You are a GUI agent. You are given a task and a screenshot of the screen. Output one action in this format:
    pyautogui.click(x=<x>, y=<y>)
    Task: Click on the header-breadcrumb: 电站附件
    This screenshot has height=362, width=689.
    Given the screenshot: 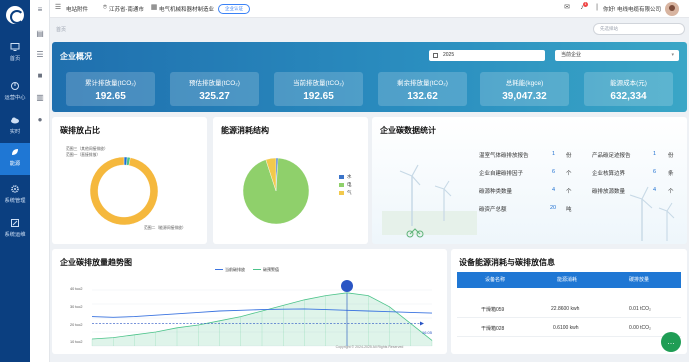 What is the action you would take?
    pyautogui.click(x=77, y=9)
    